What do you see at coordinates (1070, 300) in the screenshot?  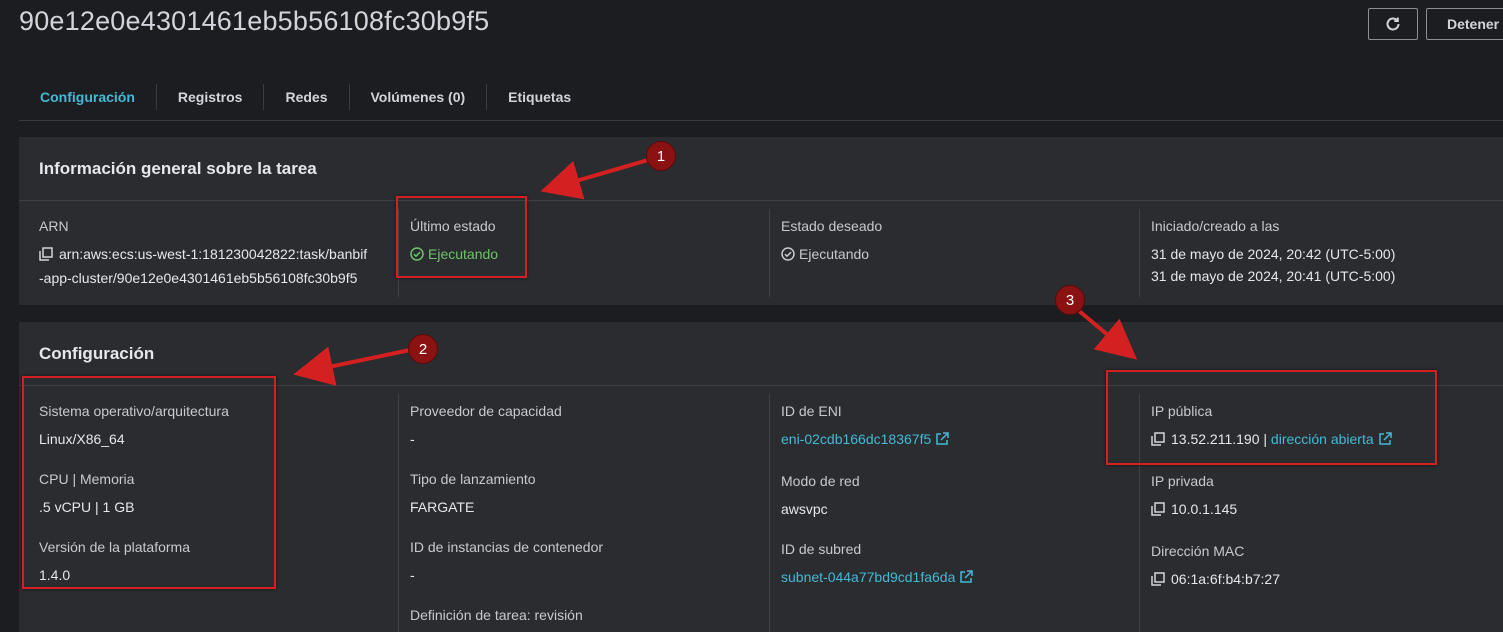 I see `annotation-badge-3: 3` at bounding box center [1070, 300].